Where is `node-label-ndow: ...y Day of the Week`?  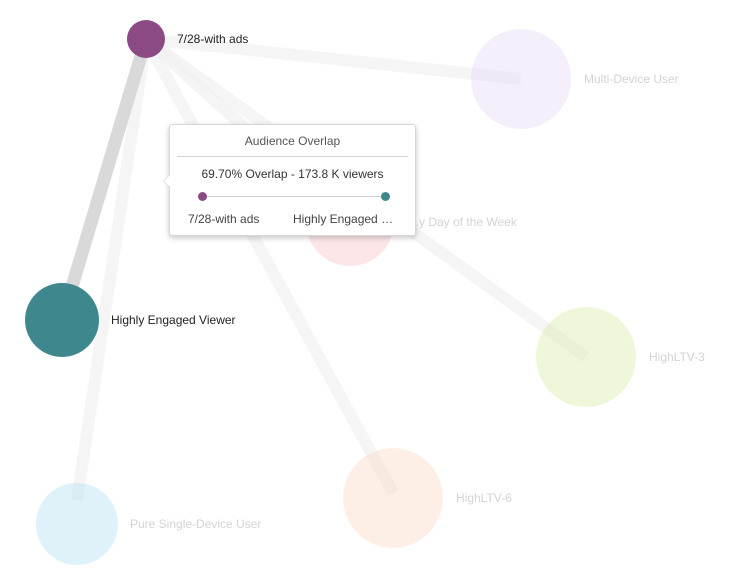 node-label-ndow: ...y Day of the Week is located at coordinates (463, 222).